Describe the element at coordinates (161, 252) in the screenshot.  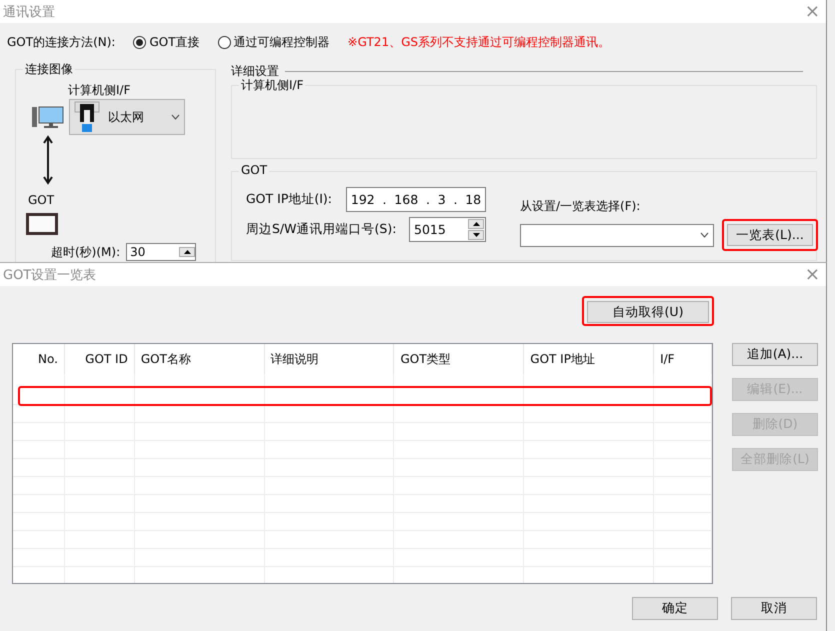
I see `timeout-spinbox: 30` at that location.